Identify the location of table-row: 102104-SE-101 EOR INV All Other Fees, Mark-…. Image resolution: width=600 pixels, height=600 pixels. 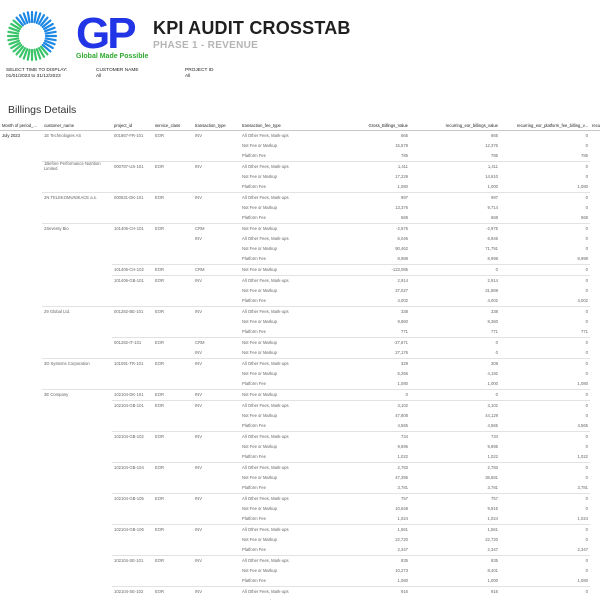
(300, 560).